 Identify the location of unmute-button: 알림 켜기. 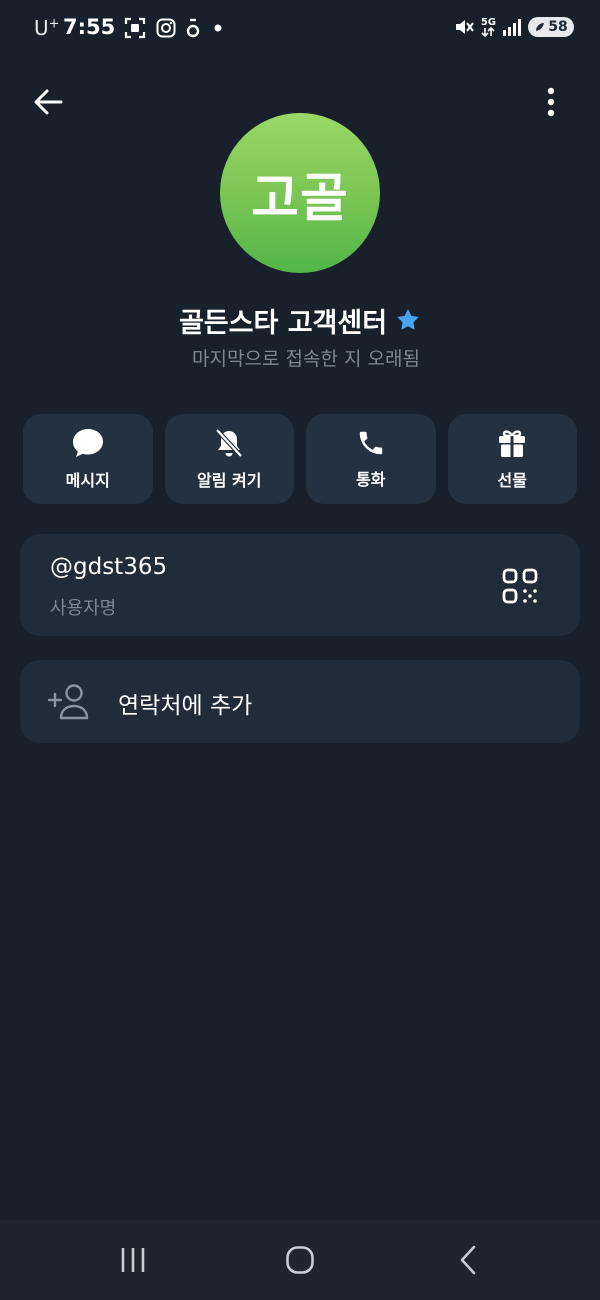
(229, 459).